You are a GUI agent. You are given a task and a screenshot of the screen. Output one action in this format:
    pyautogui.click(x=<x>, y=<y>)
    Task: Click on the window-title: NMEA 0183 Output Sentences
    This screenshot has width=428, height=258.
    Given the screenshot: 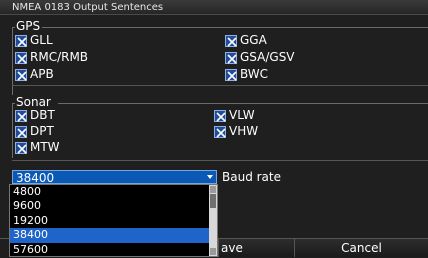 What is the action you would take?
    pyautogui.click(x=214, y=7)
    